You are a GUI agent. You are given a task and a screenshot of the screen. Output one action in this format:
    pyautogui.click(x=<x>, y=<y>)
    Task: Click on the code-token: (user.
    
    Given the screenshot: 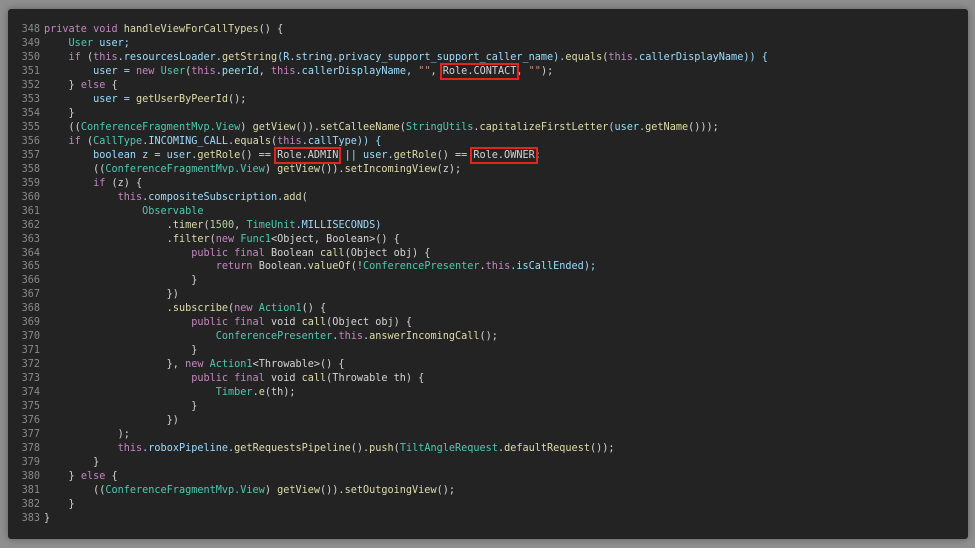 What is the action you would take?
    pyautogui.click(x=627, y=127)
    